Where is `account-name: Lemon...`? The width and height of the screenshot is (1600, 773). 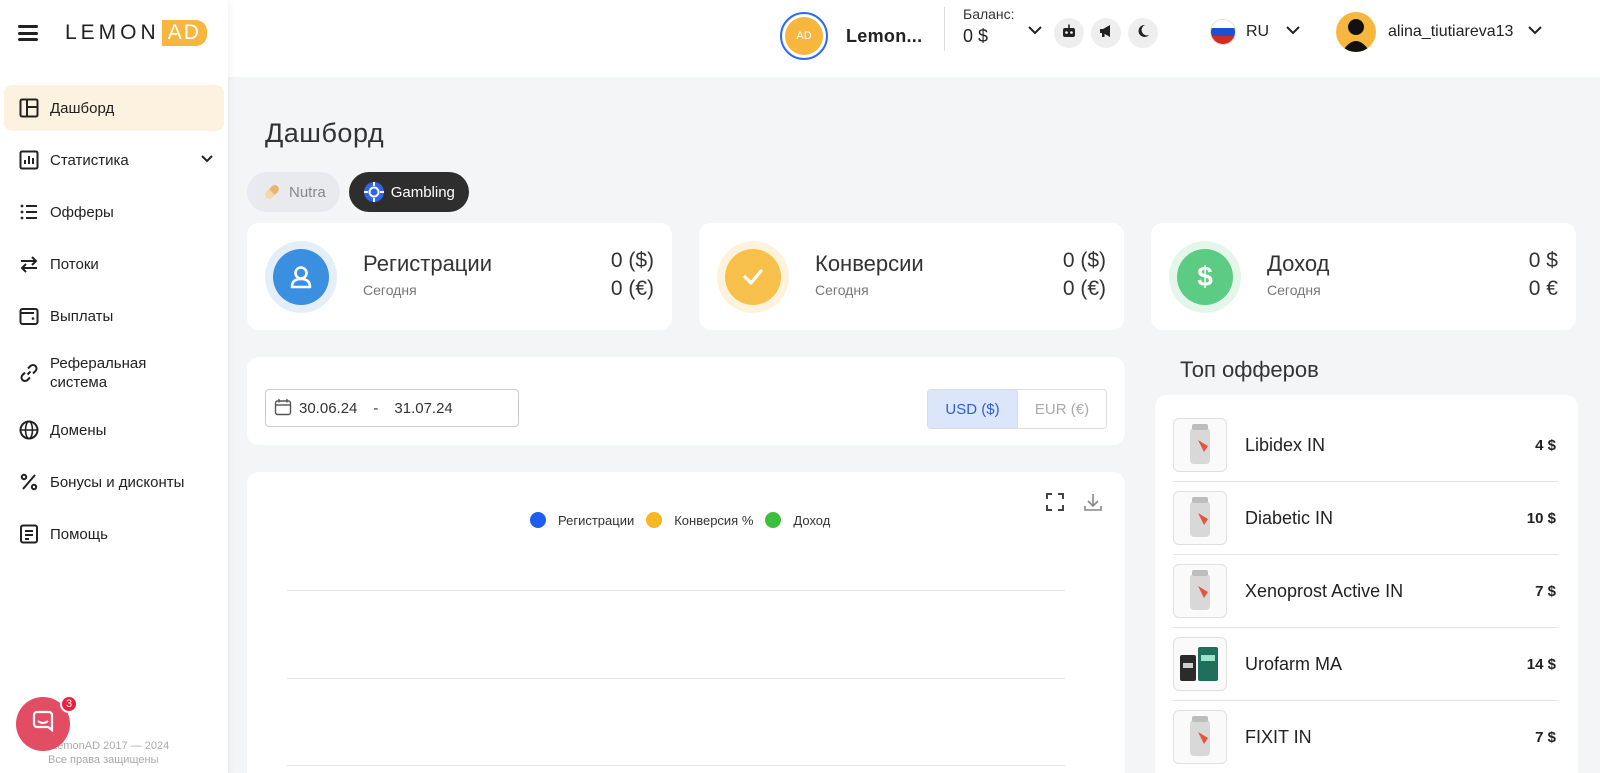
account-name: Lemon... is located at coordinates (884, 35).